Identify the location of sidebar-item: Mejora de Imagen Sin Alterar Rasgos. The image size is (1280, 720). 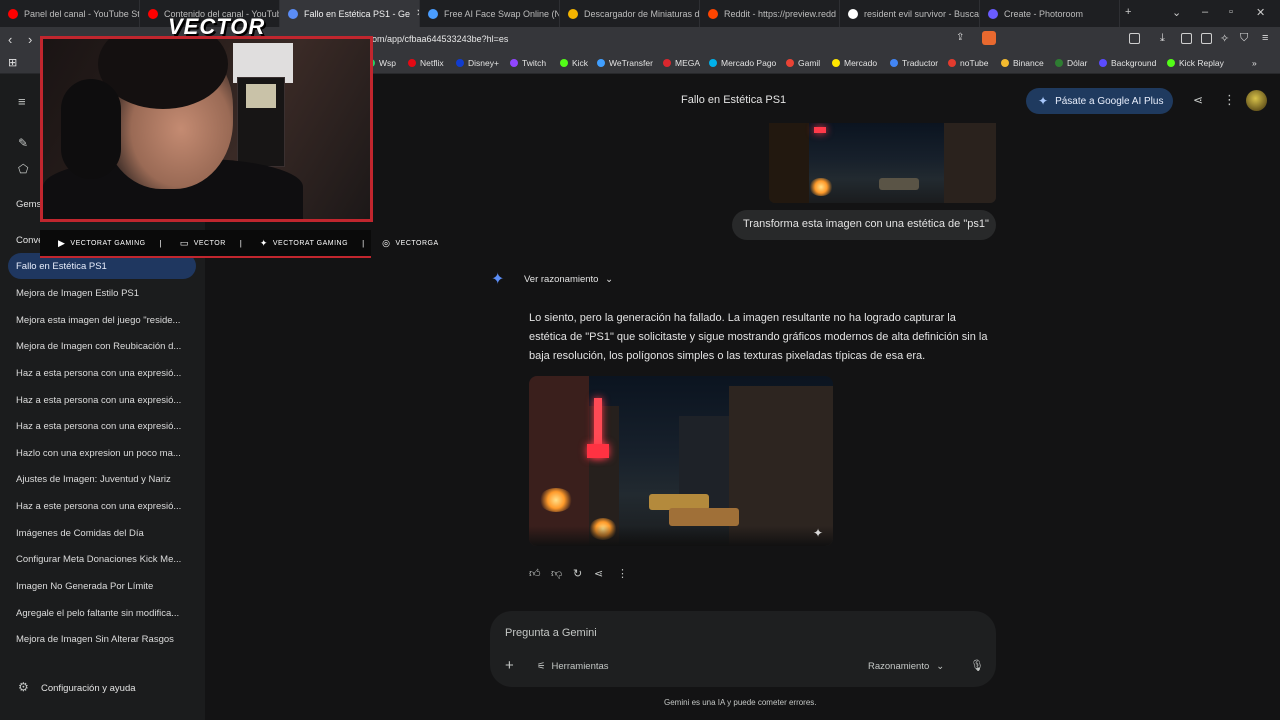
(102, 639).